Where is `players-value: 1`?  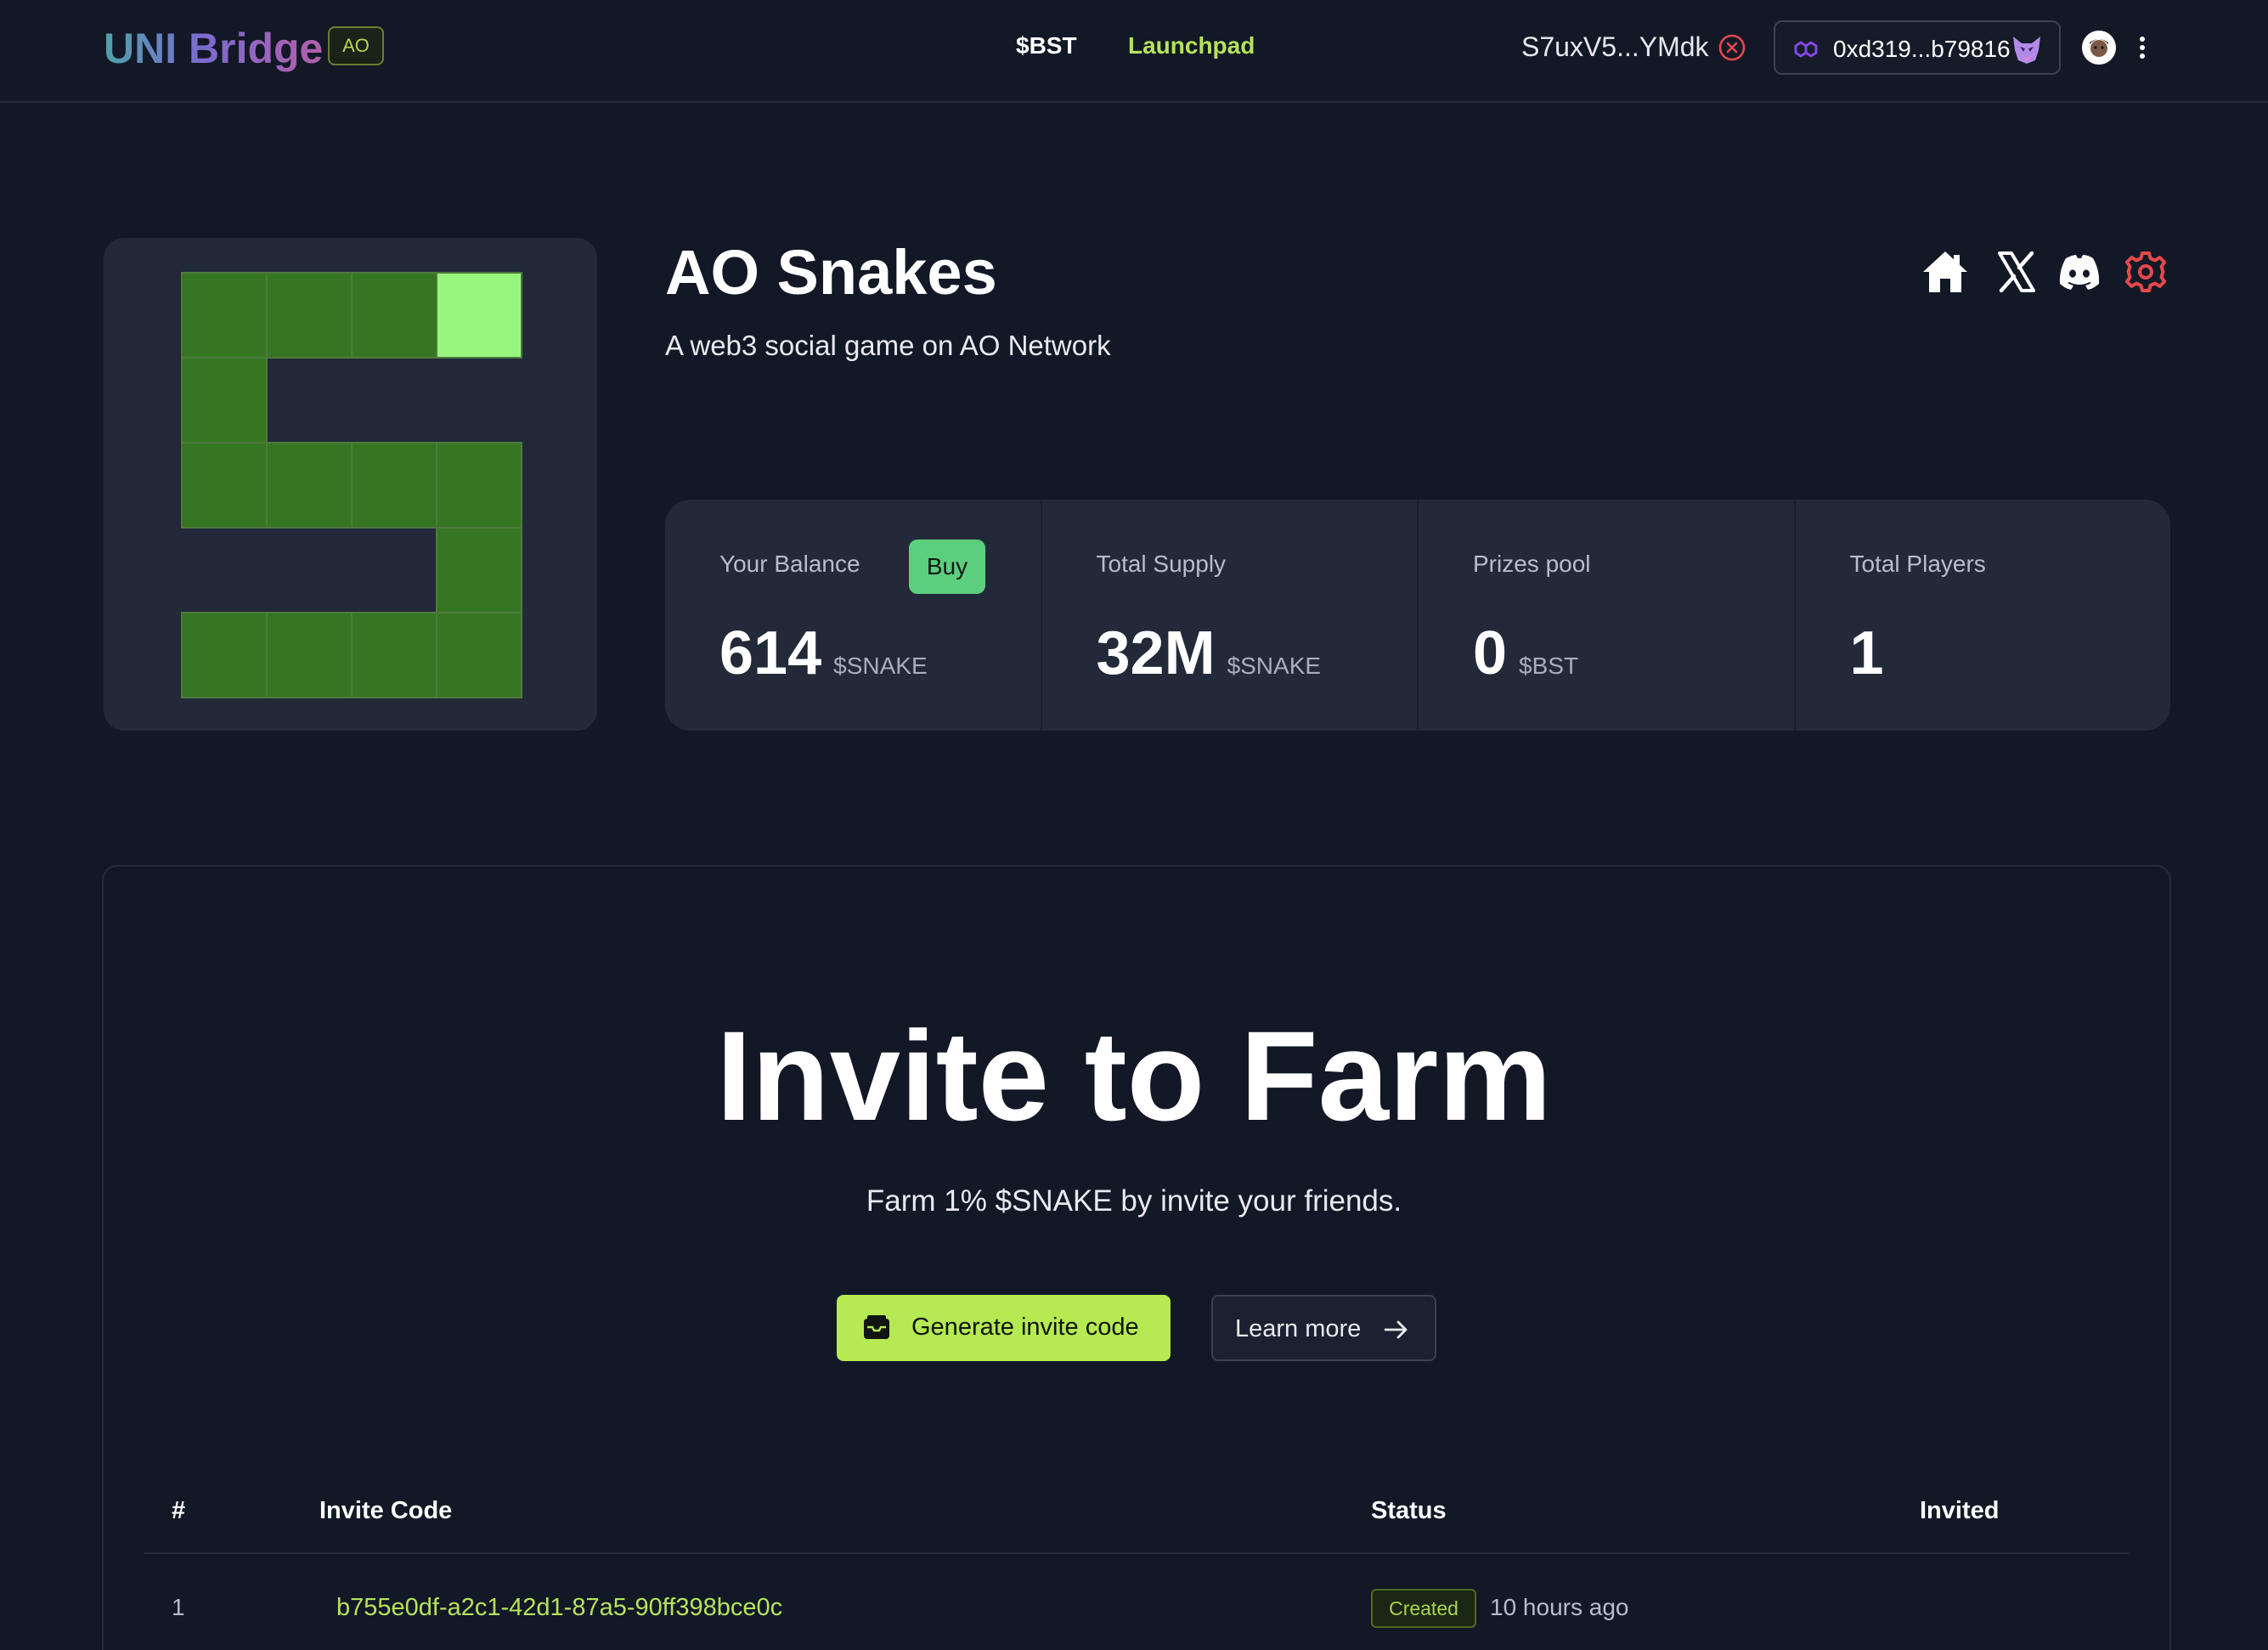 players-value: 1 is located at coordinates (1867, 653).